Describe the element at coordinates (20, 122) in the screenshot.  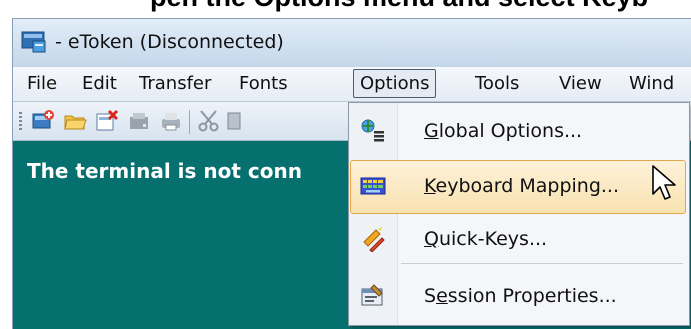
I see `toolbar-grip` at that location.